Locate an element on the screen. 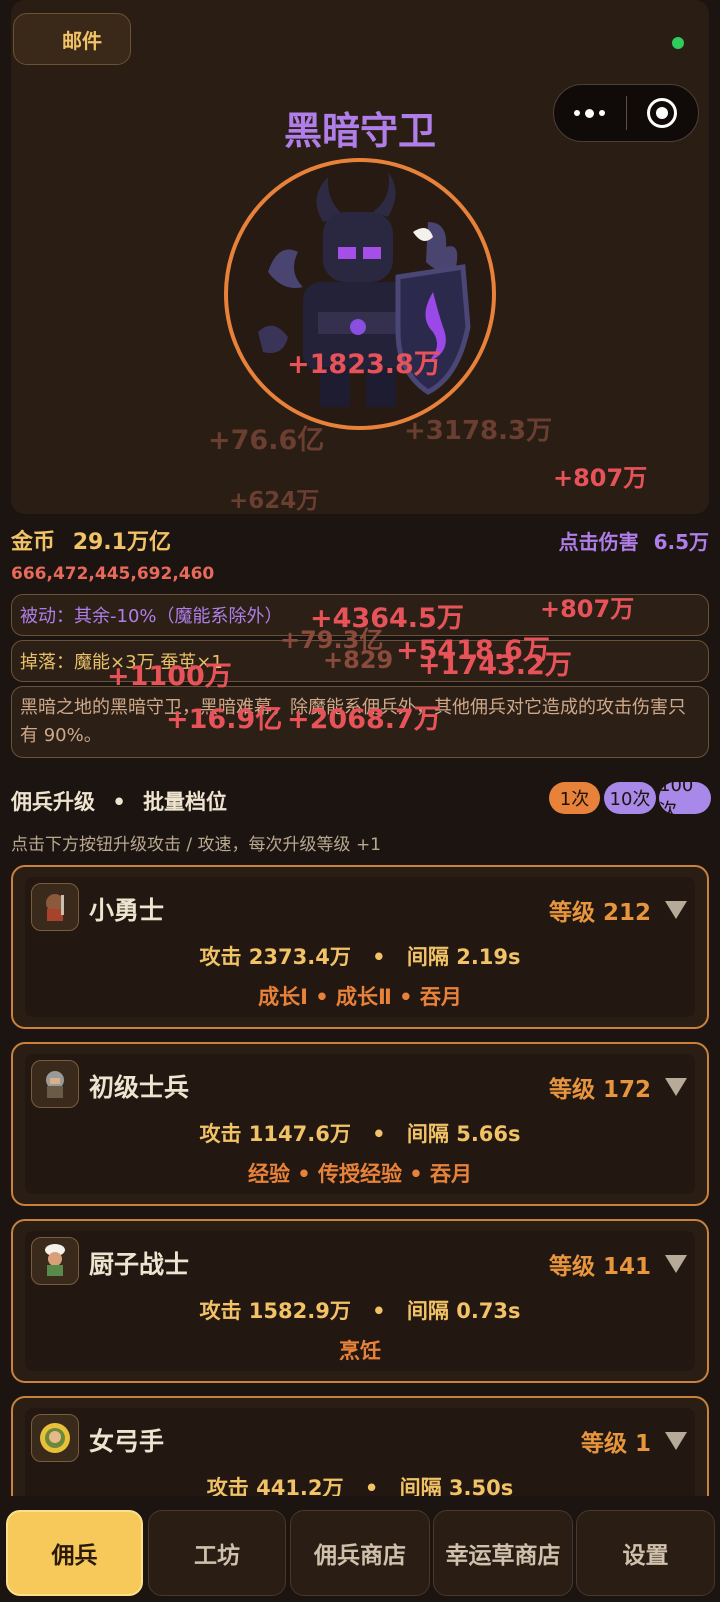  floating-damage: +16.9亿 is located at coordinates (224, 719).